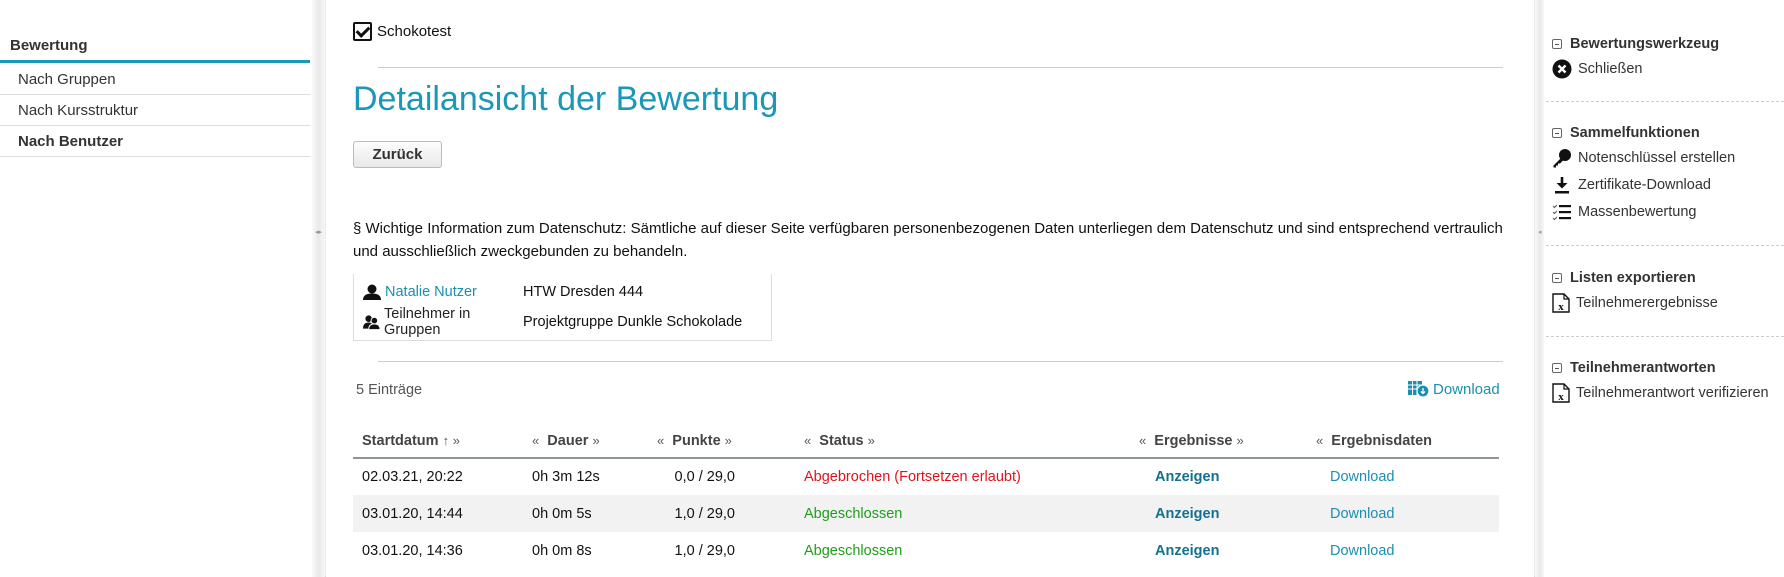 The image size is (1784, 577). Describe the element at coordinates (1561, 212) in the screenshot. I see `checklist-icon` at that location.